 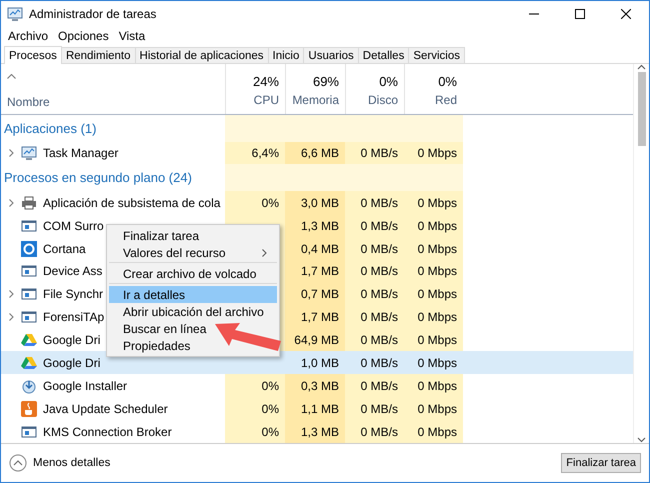 I want to click on group-heading: Aplicaciones (1), so click(x=50, y=128).